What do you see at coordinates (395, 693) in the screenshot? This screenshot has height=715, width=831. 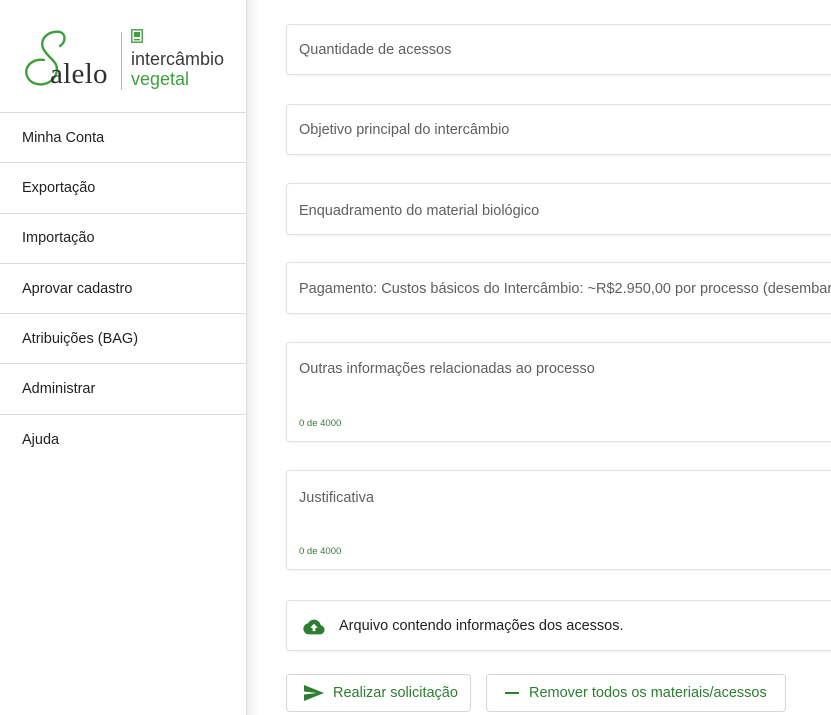 I see `submit-request-label: Realizar solicitação` at bounding box center [395, 693].